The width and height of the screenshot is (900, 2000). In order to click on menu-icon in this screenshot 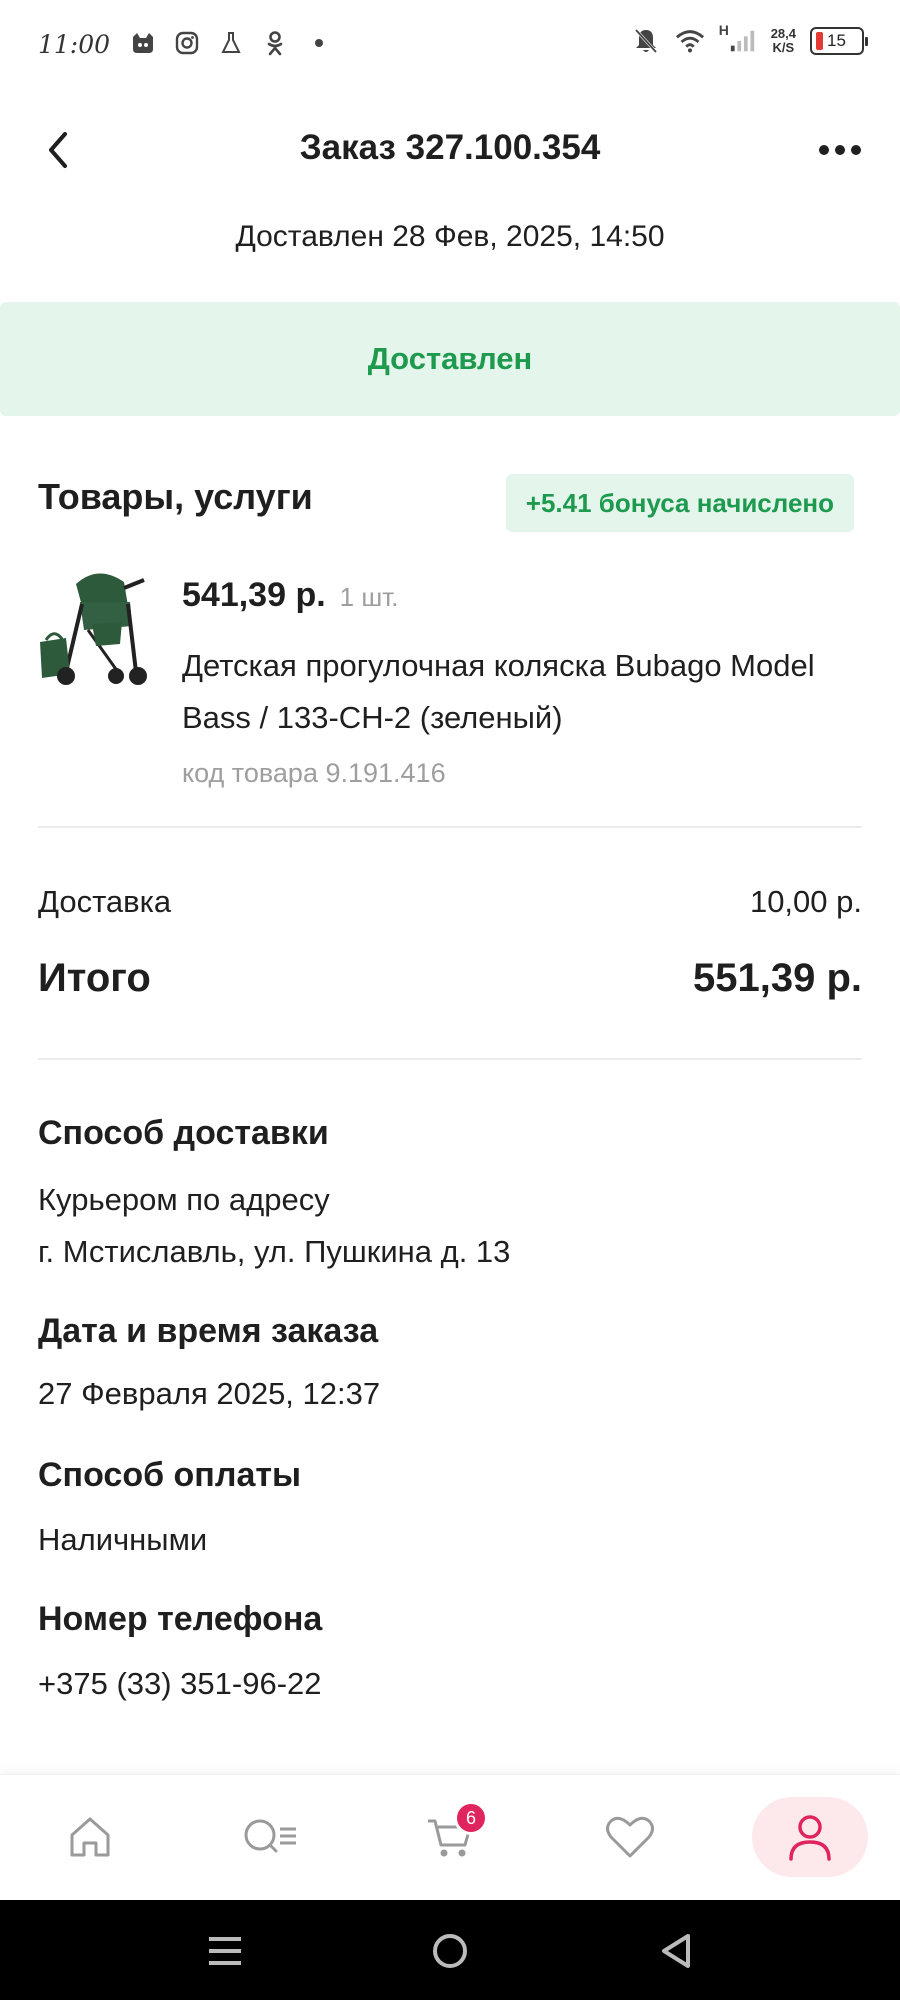, I will do `click(225, 1951)`.